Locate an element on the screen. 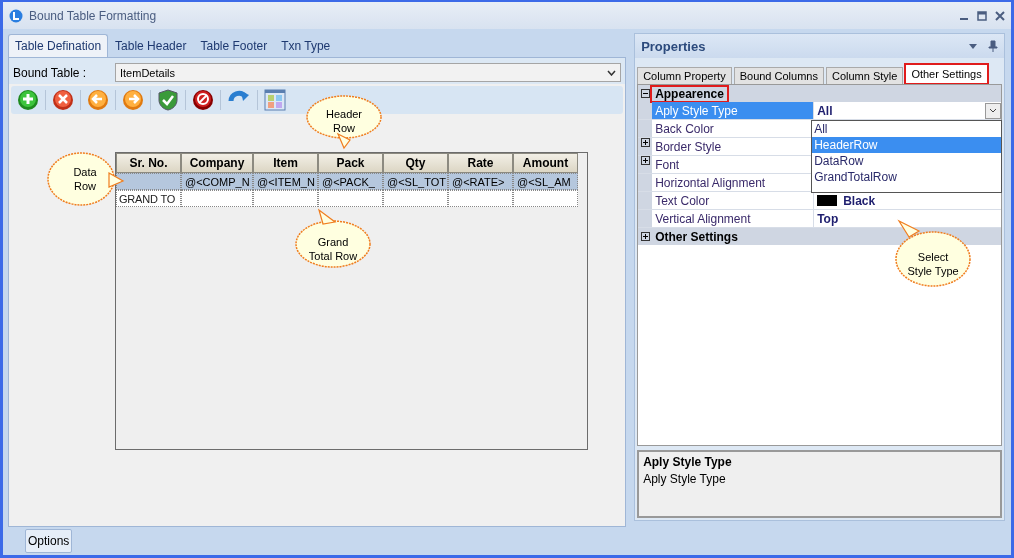 This screenshot has height=558, width=1014. description-text: Aply Style Type is located at coordinates (685, 479).